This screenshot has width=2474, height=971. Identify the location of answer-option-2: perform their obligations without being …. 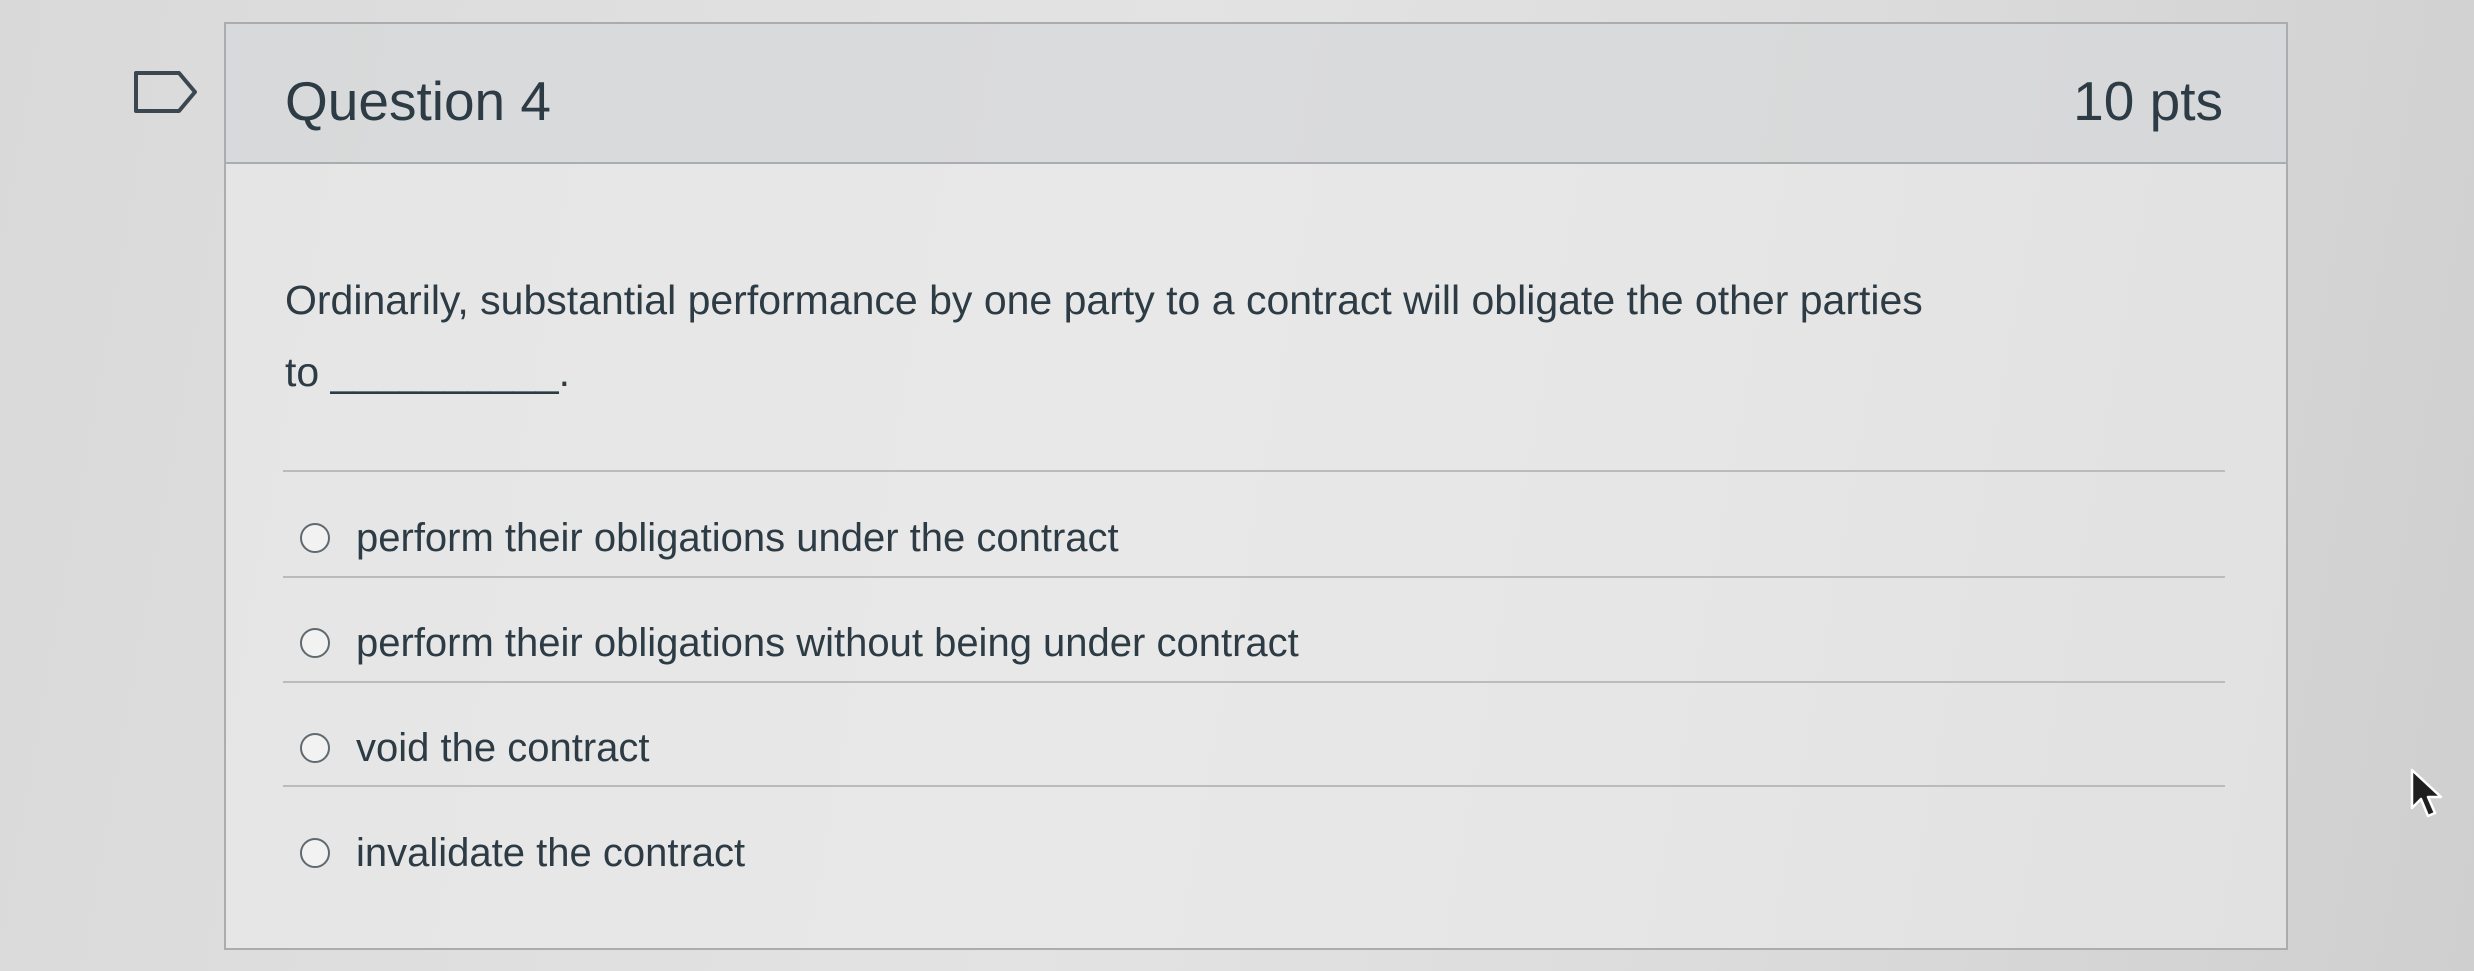
(799, 643).